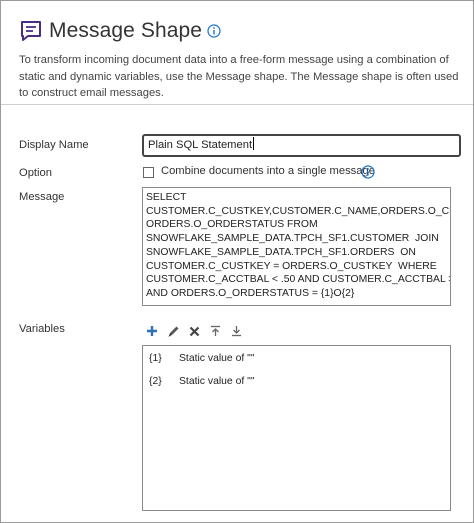 Image resolution: width=474 pixels, height=523 pixels. I want to click on message-line: ORDERS.O_ORDERSTATUS FROM, so click(232, 225).